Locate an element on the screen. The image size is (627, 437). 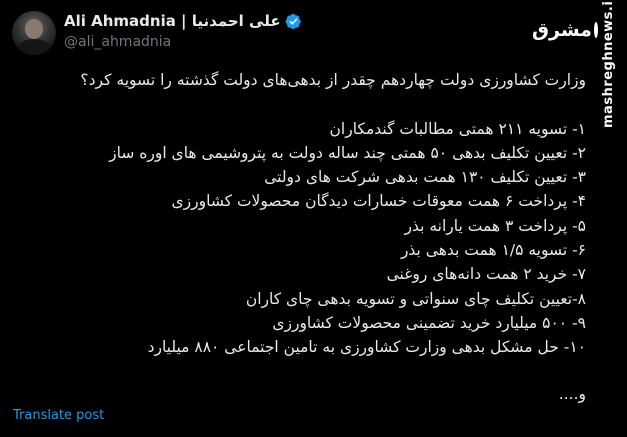
site-watermark: mashreghnews.ir is located at coordinates (608, 64).